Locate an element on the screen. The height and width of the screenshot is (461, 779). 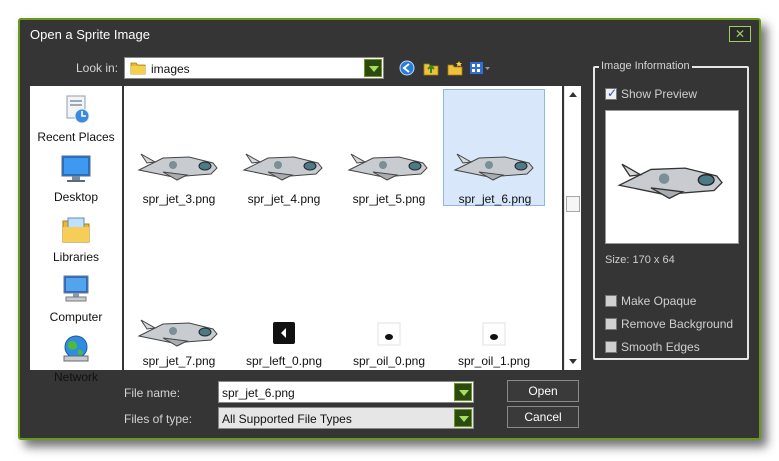
place-label: Computer is located at coordinates (76, 317).